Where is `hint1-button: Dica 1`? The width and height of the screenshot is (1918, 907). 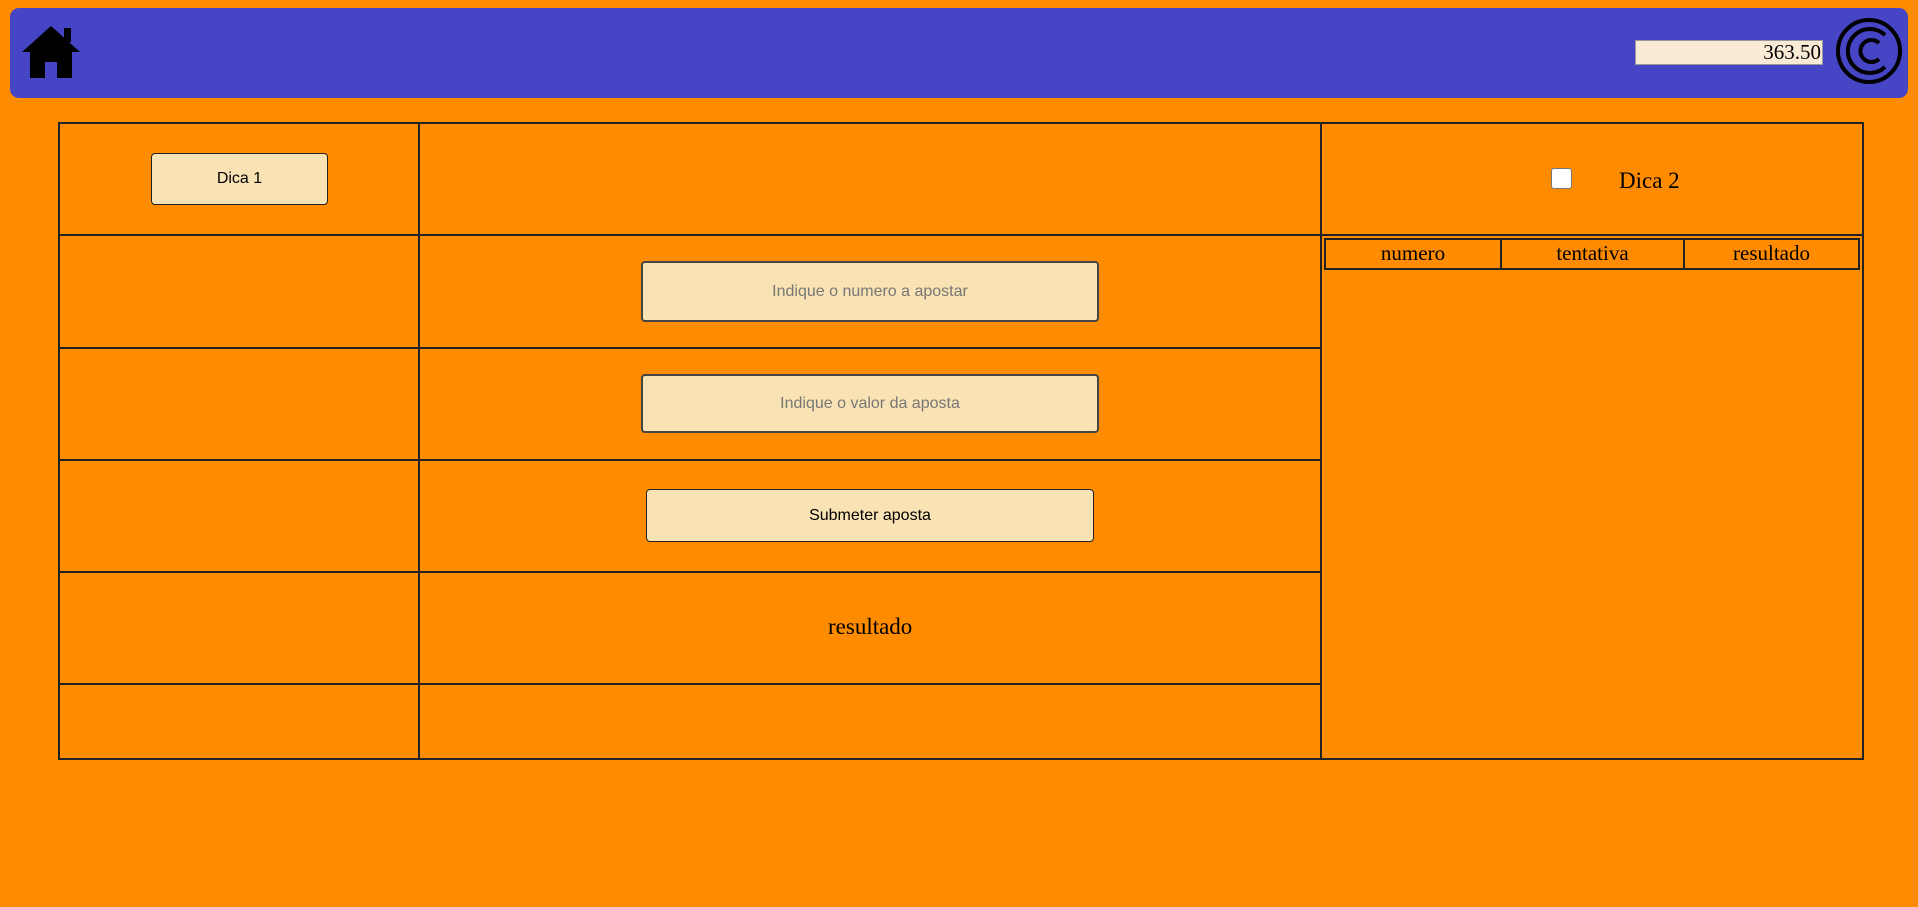 hint1-button: Dica 1 is located at coordinates (239, 179).